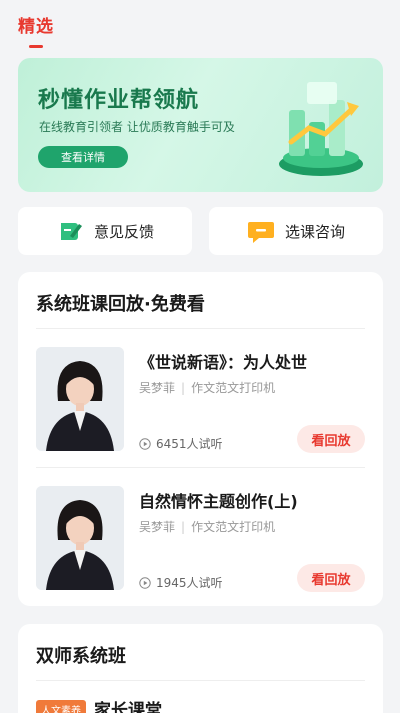 The width and height of the screenshot is (400, 713). What do you see at coordinates (189, 583) in the screenshot?
I see `listener-count-text: 1945人试听` at bounding box center [189, 583].